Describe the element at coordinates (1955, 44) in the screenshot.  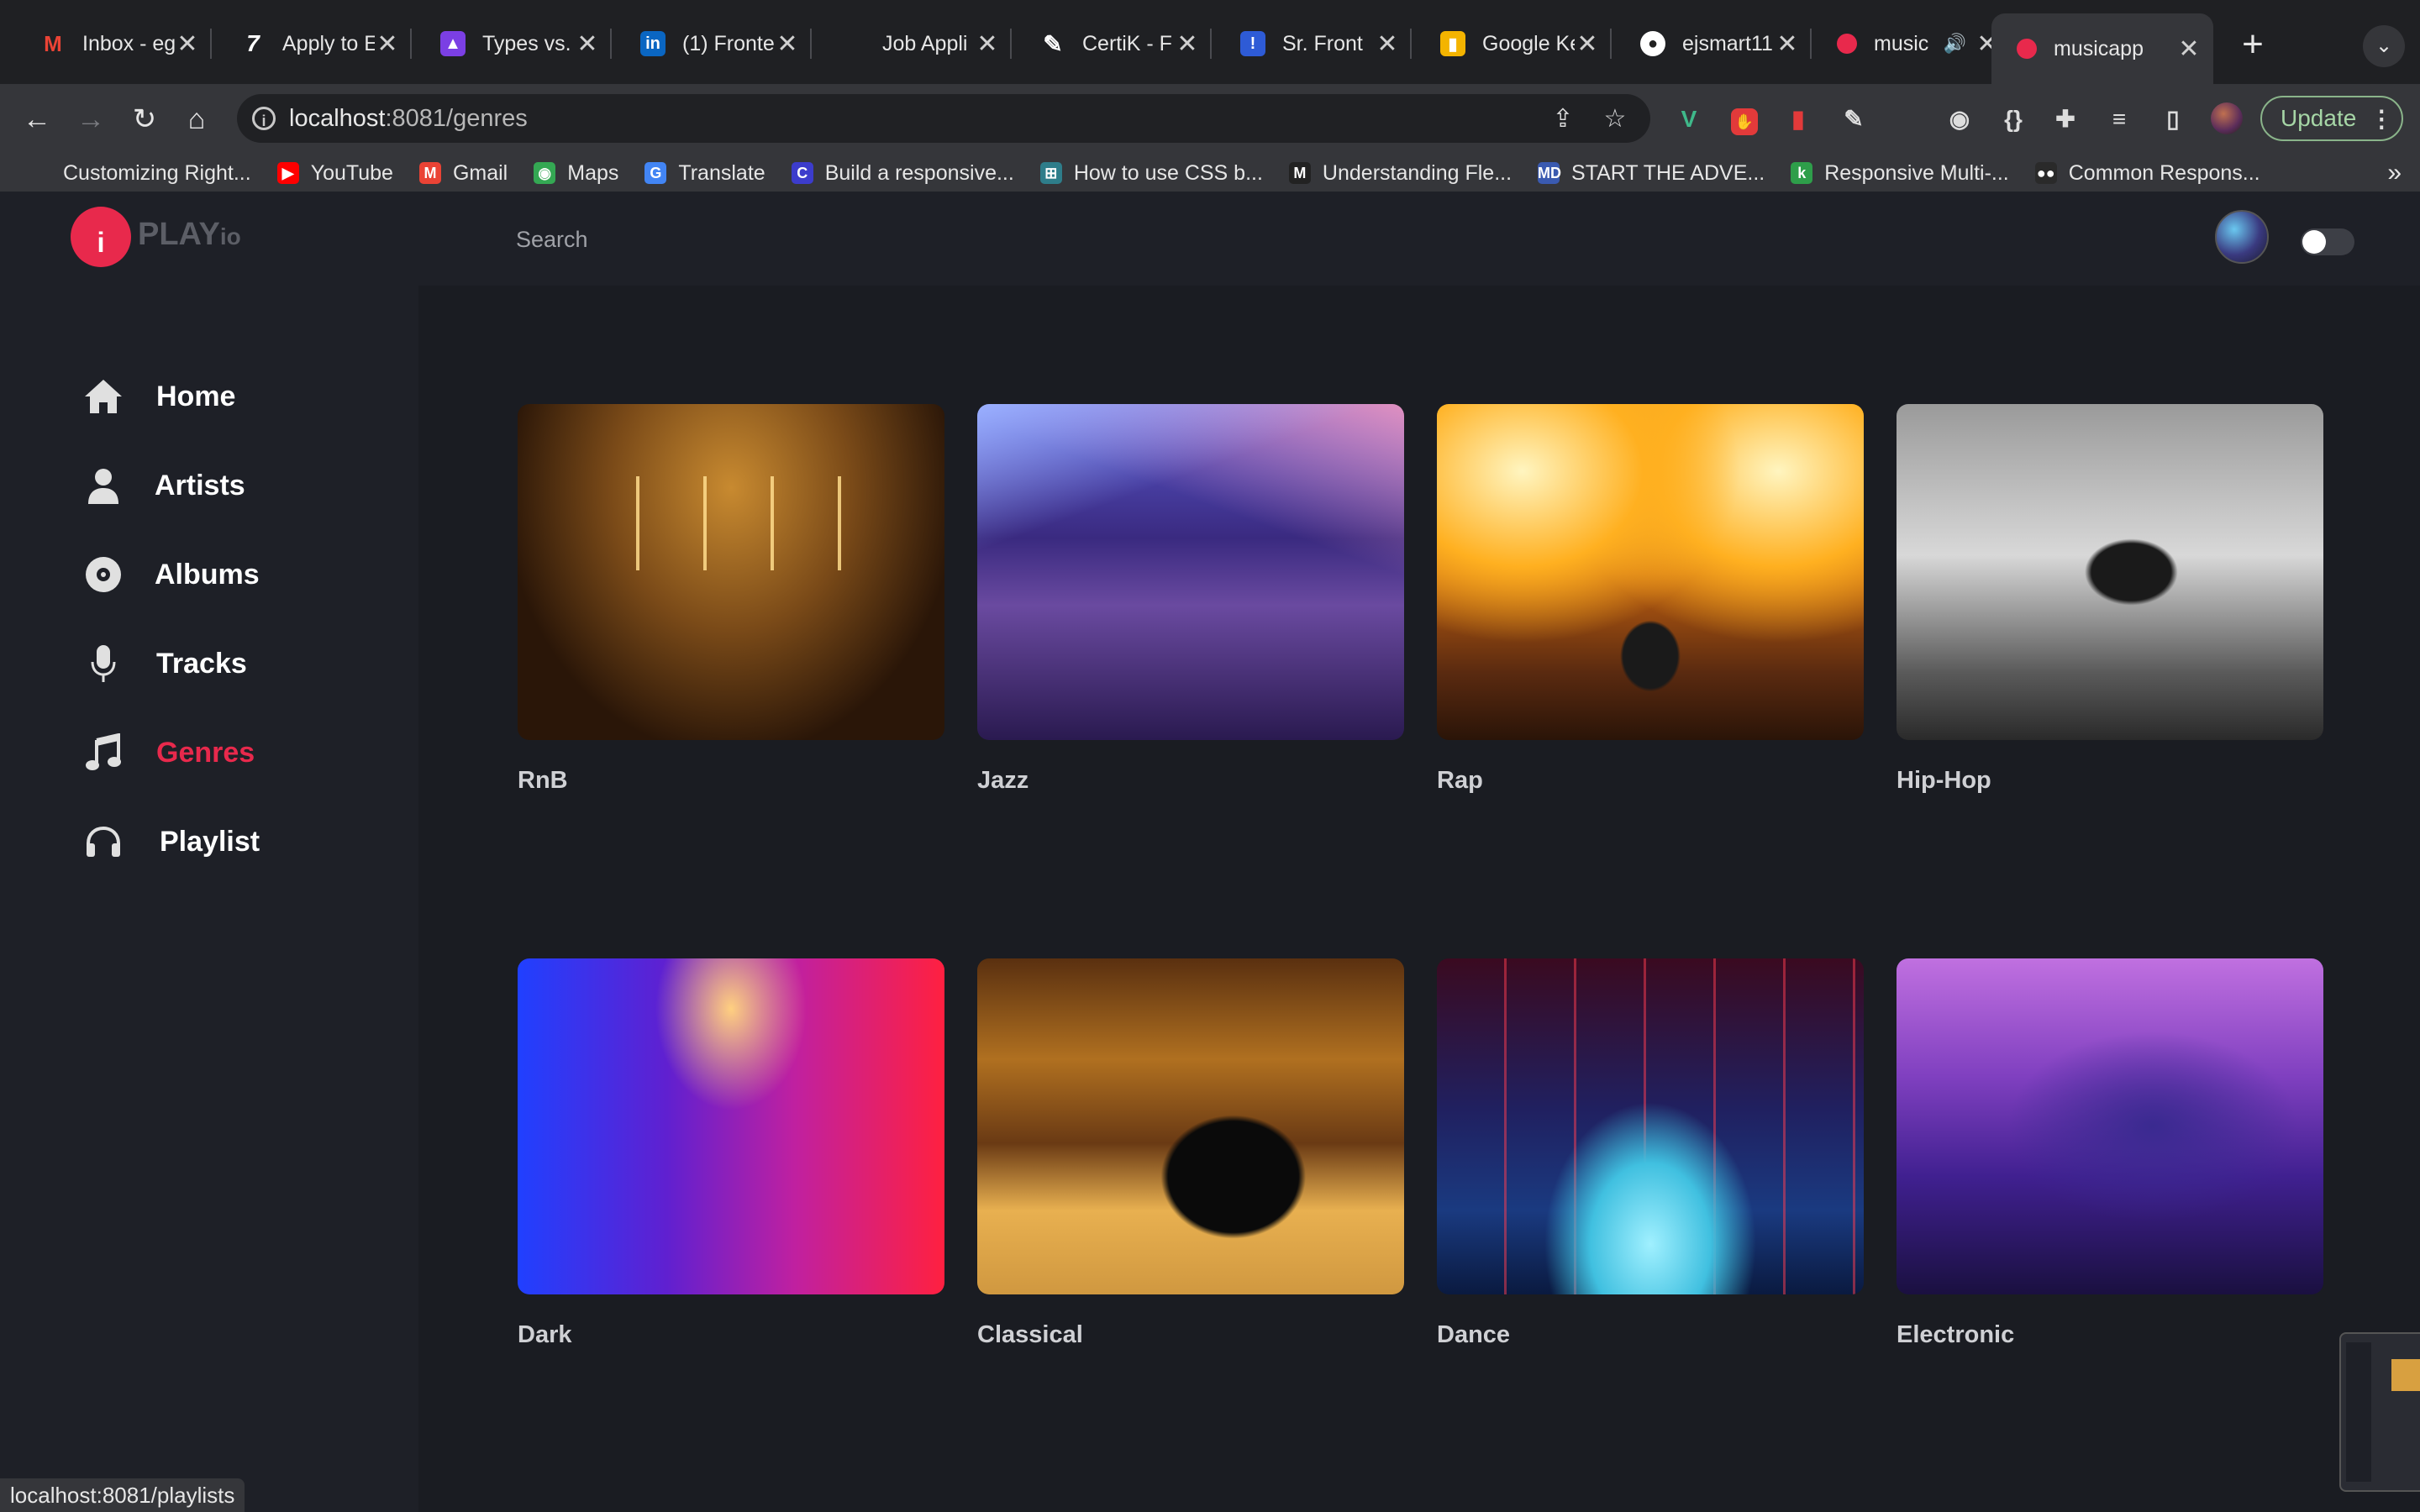
I see `speaker-icon: 🔊` at that location.